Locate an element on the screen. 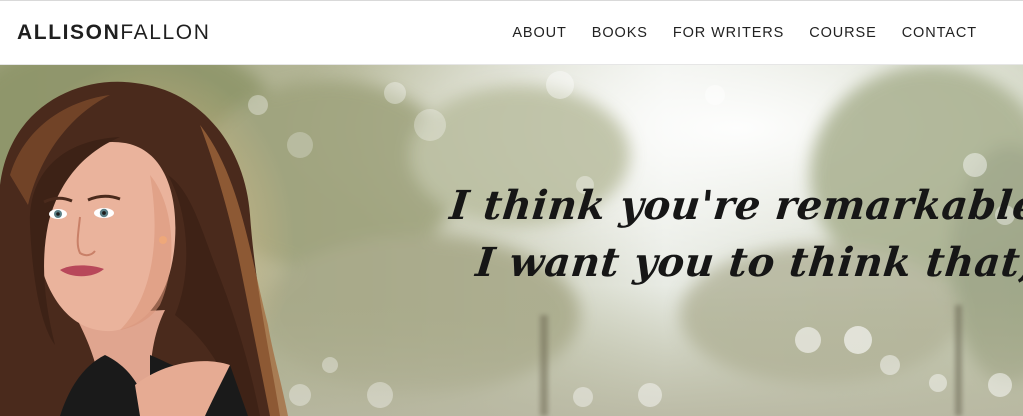 Image resolution: width=1023 pixels, height=416 pixels. nav-item-books: BOOKS is located at coordinates (620, 33).